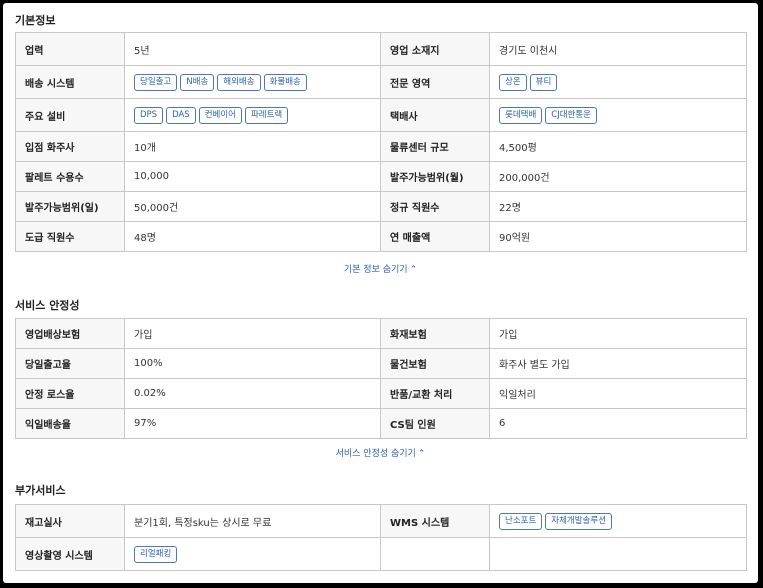 Image resolution: width=763 pixels, height=588 pixels. Describe the element at coordinates (618, 176) in the screenshot. I see `value-order-range-month: 200,000건` at that location.